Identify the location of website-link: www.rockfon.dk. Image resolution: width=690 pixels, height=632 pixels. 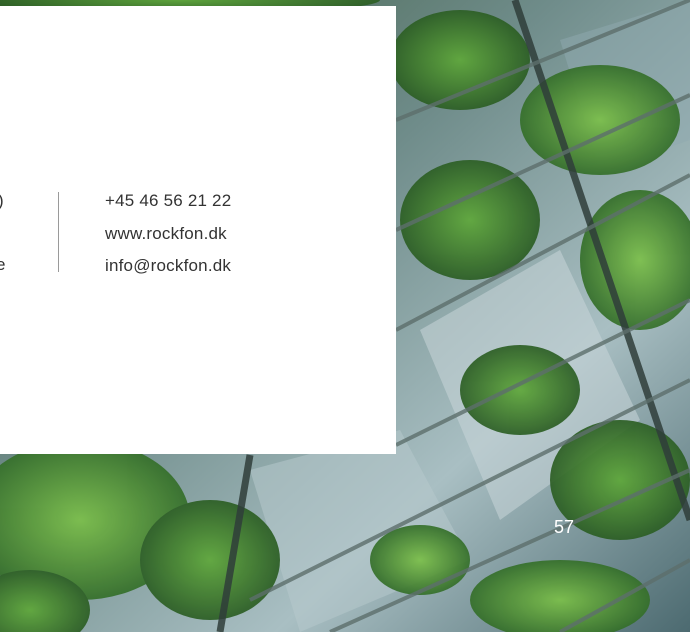
(166, 234).